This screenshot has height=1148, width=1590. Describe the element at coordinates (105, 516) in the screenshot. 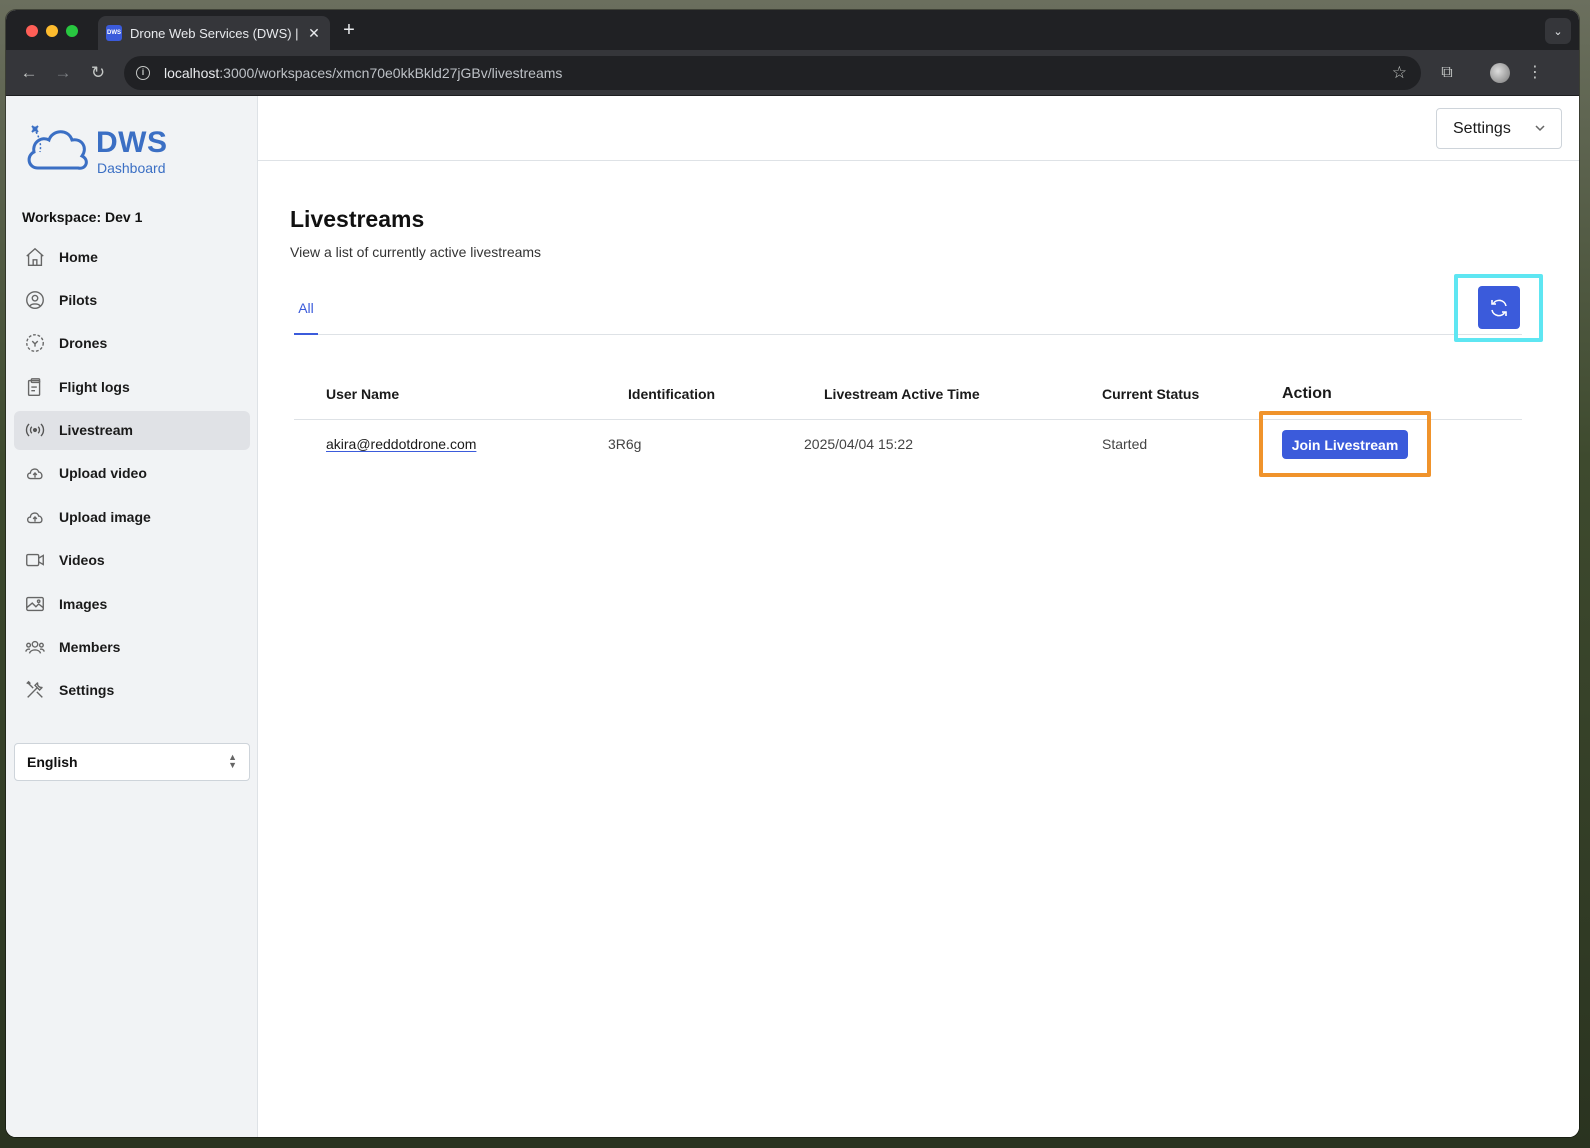

I see `sidebar-item-label: Upload image` at that location.